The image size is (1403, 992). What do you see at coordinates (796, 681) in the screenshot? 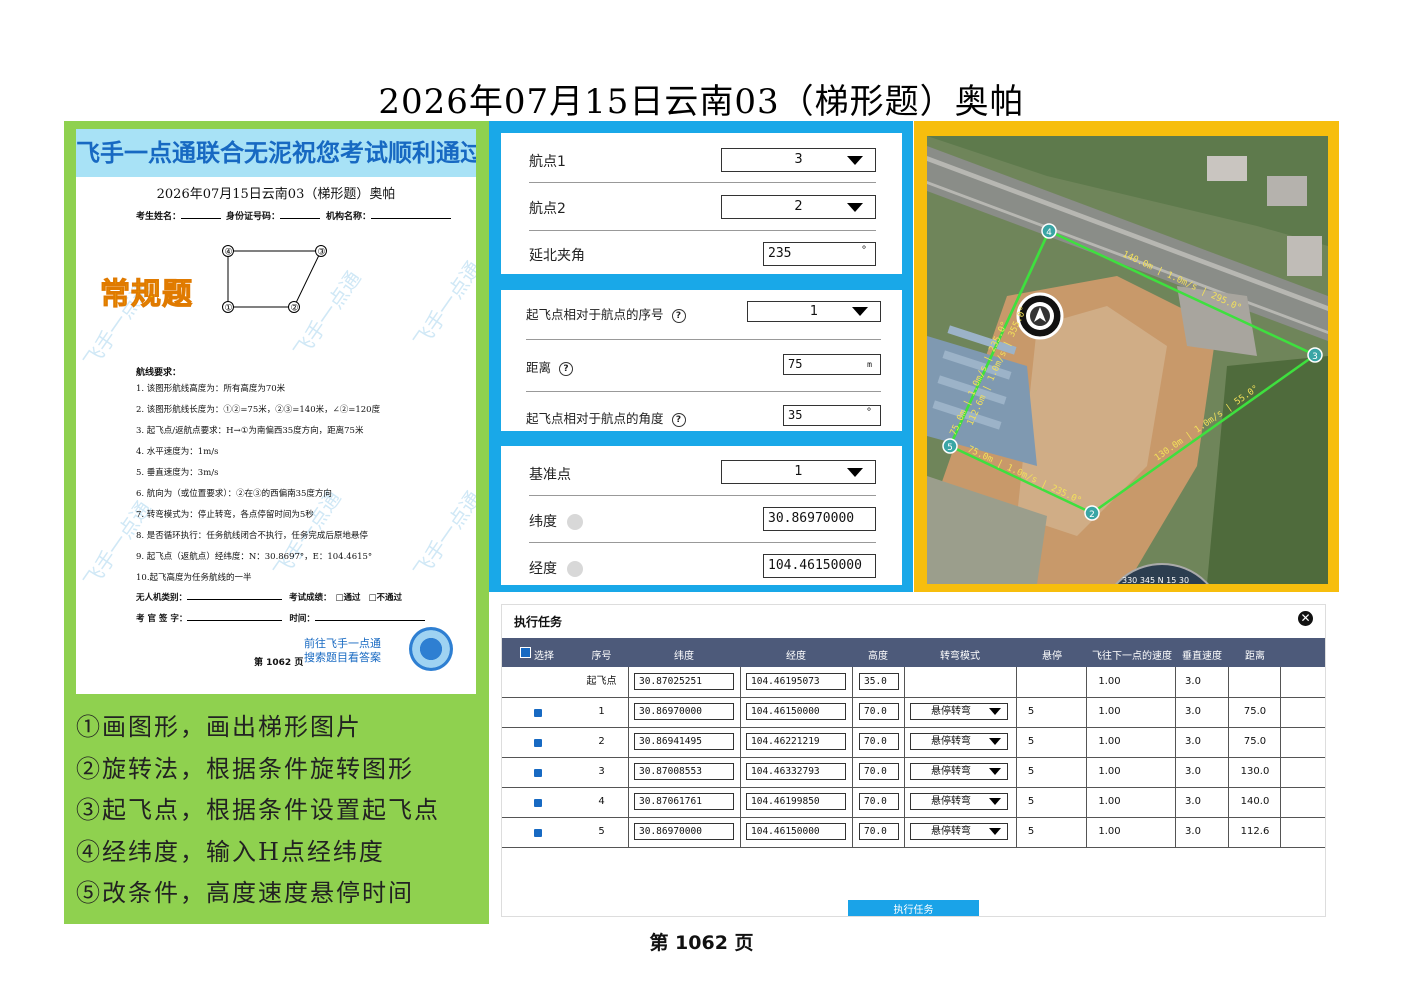
I see `longitude-cell-input: 104.46195073` at bounding box center [796, 681].